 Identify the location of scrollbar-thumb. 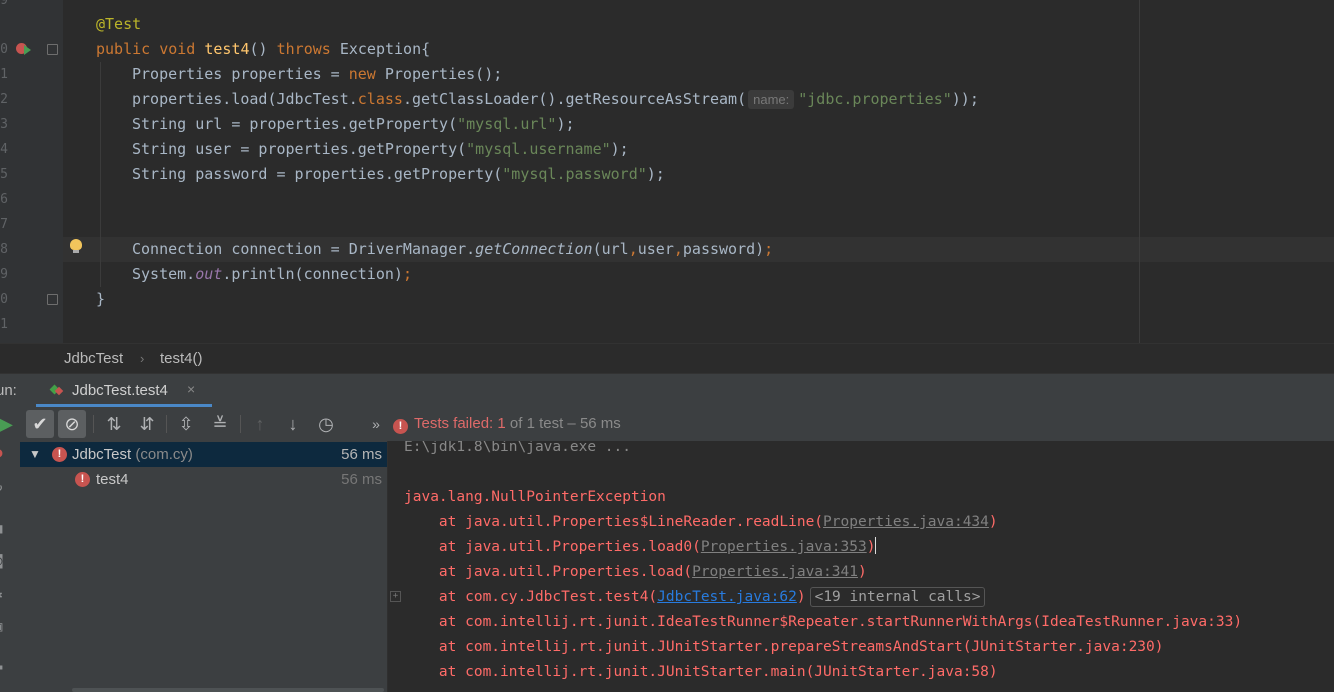
(228, 690).